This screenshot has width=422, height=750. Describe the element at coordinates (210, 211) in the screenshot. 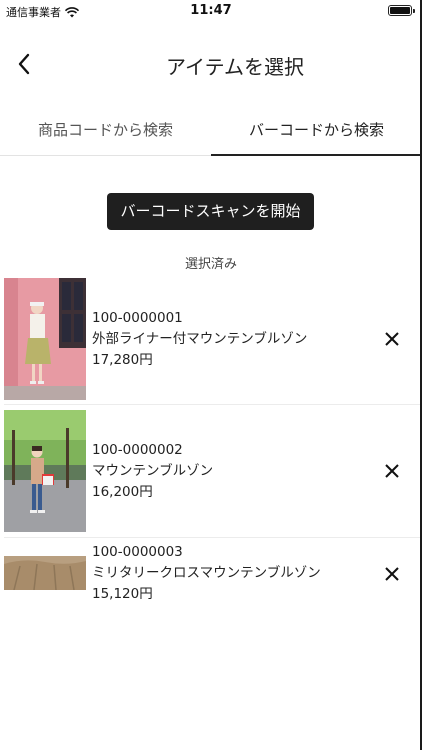

I see `start-barcode-scan-button: バーコードスキャンを開始` at that location.